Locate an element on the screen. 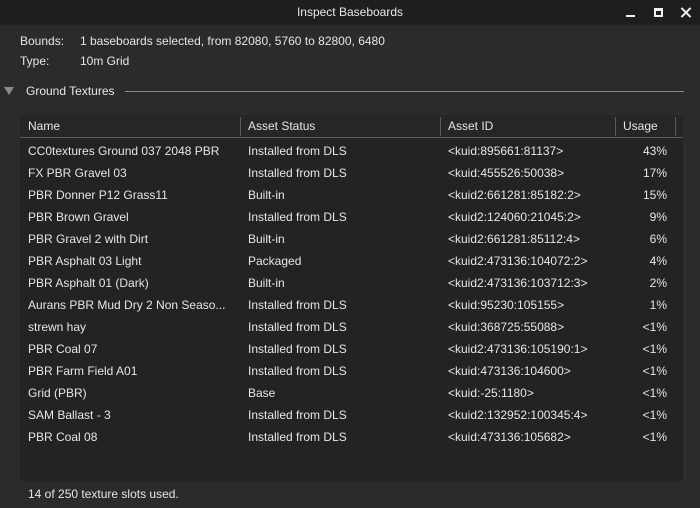  cell-asset-status: Packaged is located at coordinates (275, 261).